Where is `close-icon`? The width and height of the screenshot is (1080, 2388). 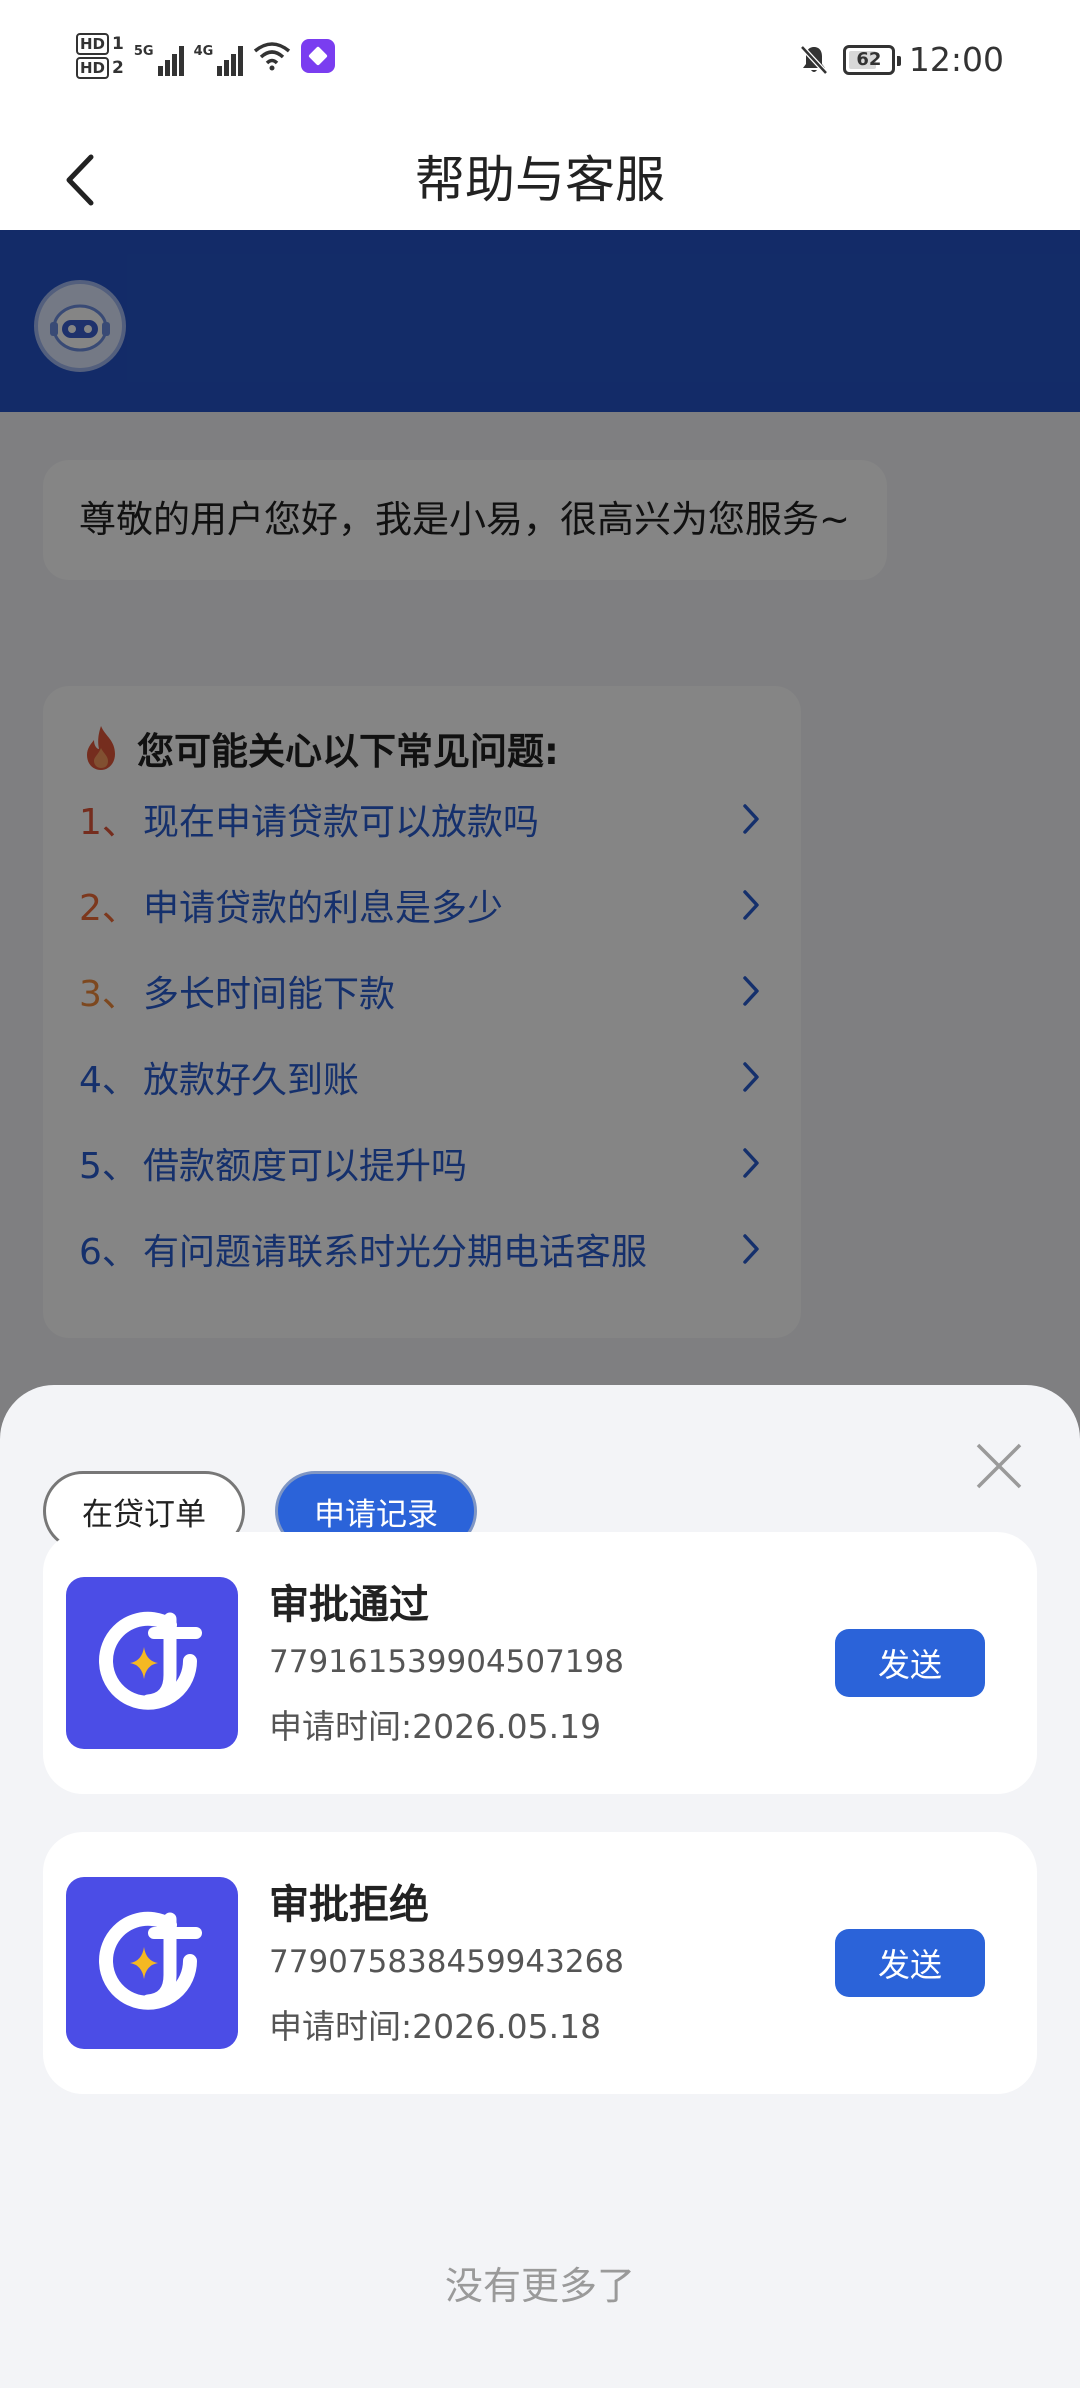 close-icon is located at coordinates (999, 1466).